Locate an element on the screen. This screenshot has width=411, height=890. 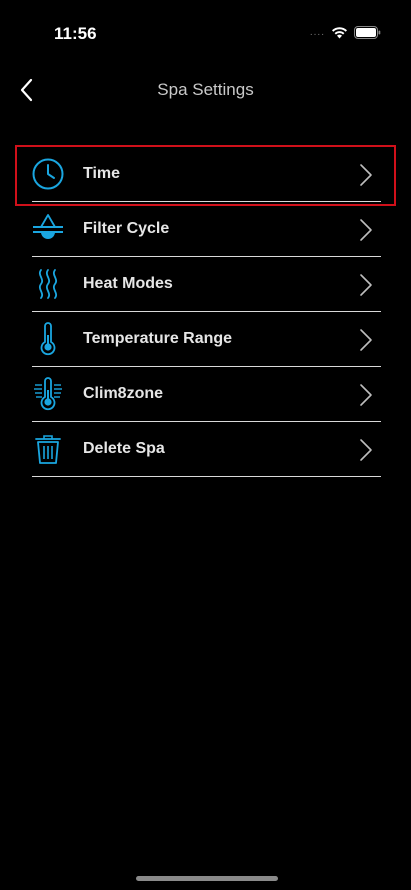
item-label: Temperature Range is located at coordinates (158, 338).